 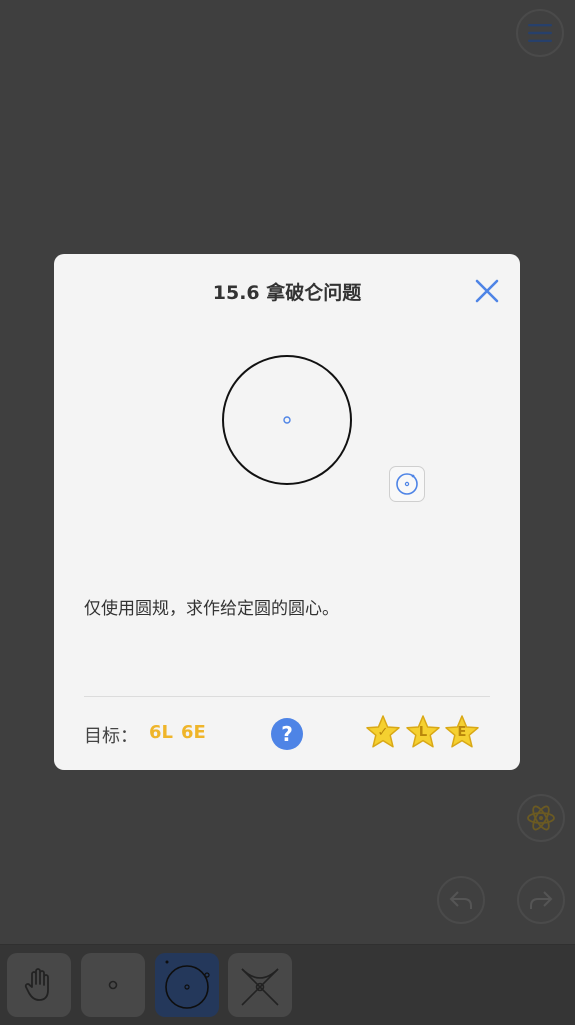 What do you see at coordinates (36, 984) in the screenshot?
I see `hand-icon` at bounding box center [36, 984].